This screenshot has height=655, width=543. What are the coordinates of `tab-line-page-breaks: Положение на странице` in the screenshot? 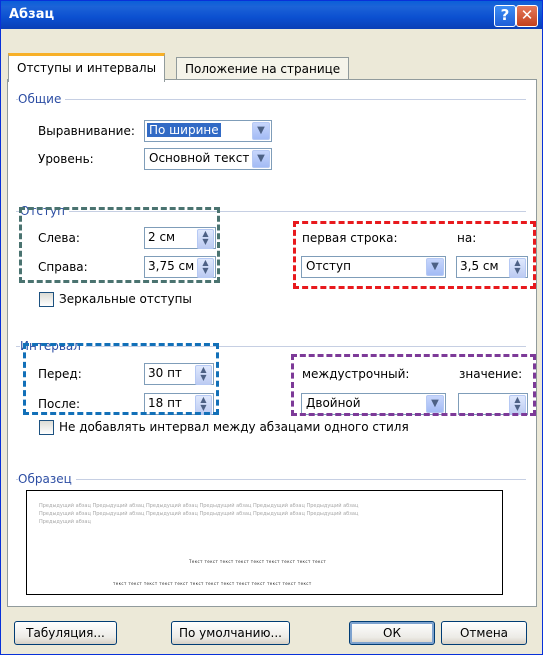 It's located at (263, 68).